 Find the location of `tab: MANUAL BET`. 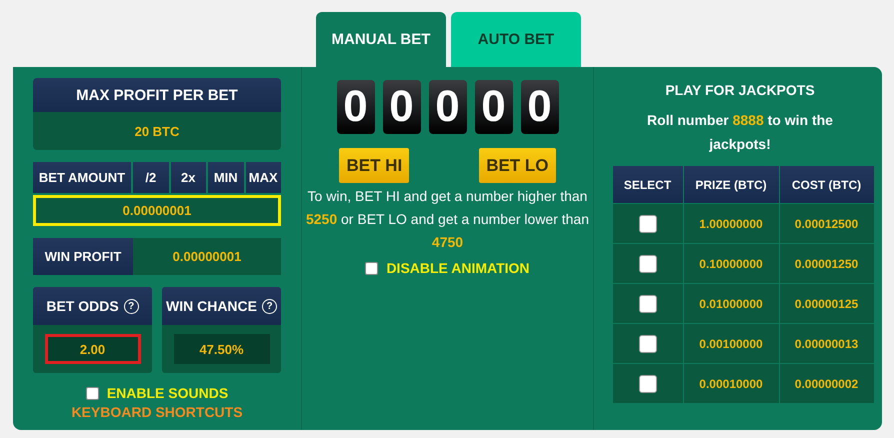

tab: MANUAL BET is located at coordinates (381, 39).